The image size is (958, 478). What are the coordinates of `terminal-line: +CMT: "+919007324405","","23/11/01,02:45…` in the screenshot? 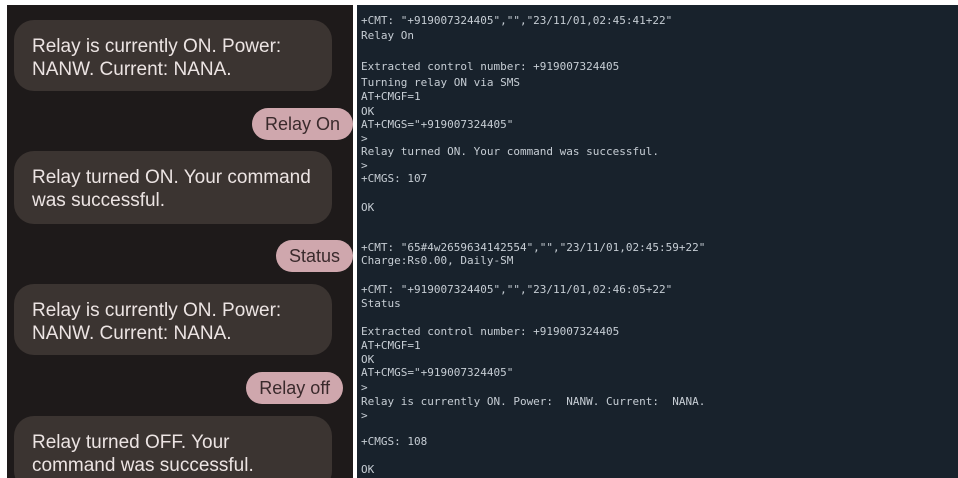 It's located at (517, 20).